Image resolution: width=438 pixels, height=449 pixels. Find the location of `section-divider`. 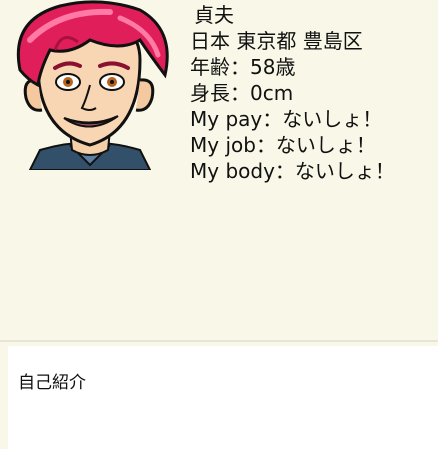

section-divider is located at coordinates (219, 341).